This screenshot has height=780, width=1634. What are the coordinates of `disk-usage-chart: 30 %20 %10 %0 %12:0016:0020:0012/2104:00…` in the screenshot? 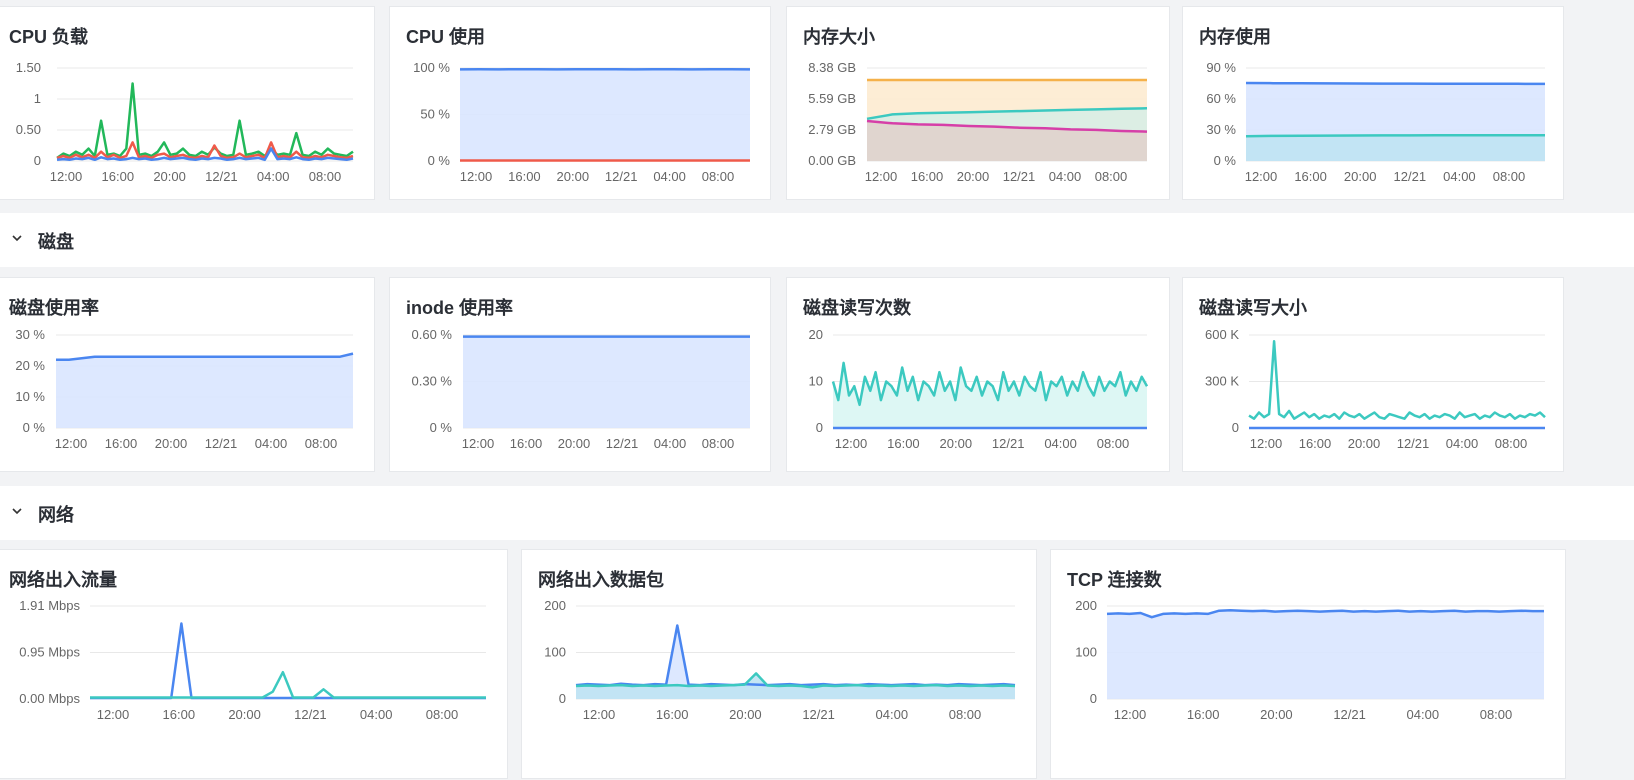 It's located at (188, 375).